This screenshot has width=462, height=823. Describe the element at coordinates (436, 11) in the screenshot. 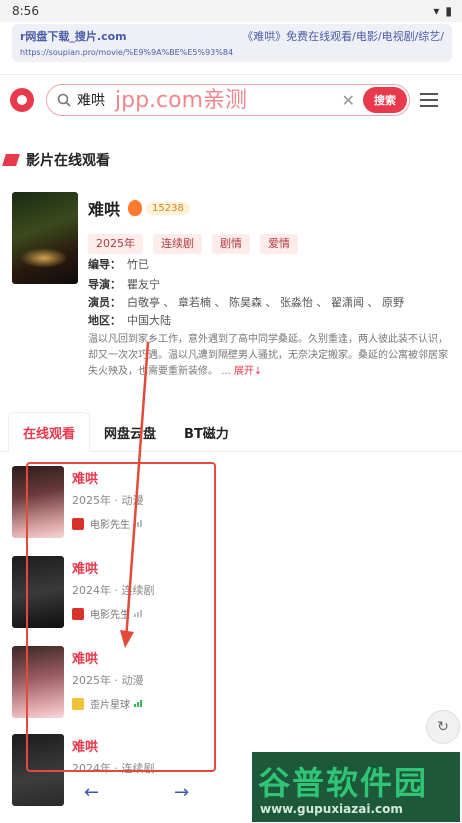

I see `wifi-icon: ▾` at that location.